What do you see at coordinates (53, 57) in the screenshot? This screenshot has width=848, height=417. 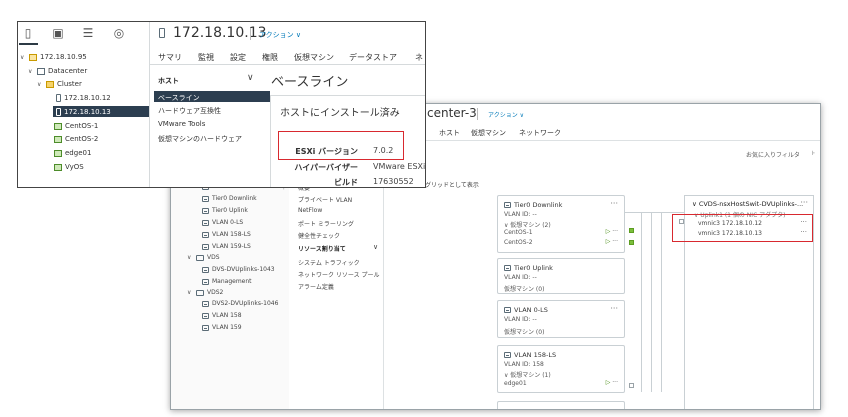 I see `tree-item-vcenter: ∨ 172.18.10.95` at bounding box center [53, 57].